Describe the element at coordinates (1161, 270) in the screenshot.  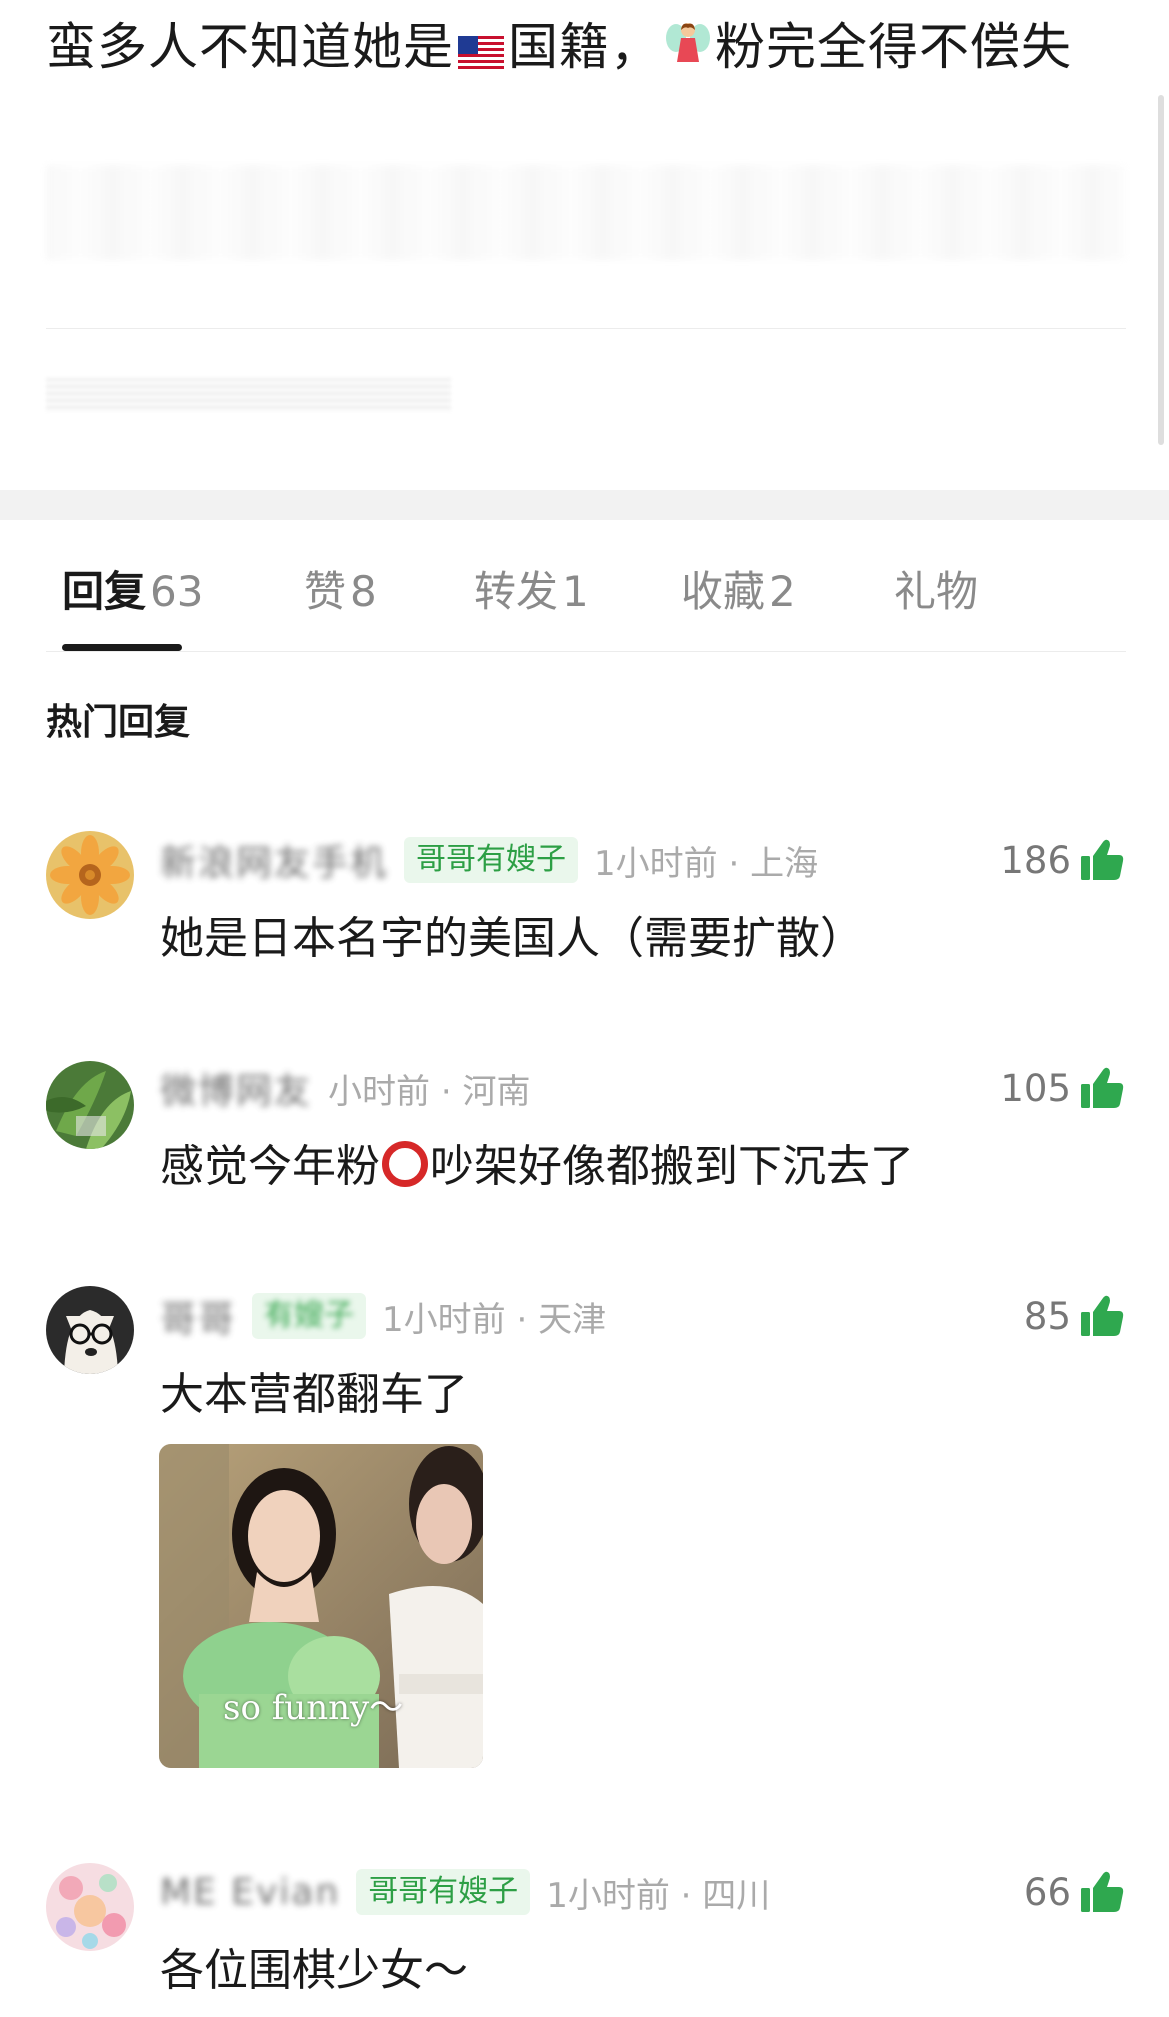
I see `scrollbar` at that location.